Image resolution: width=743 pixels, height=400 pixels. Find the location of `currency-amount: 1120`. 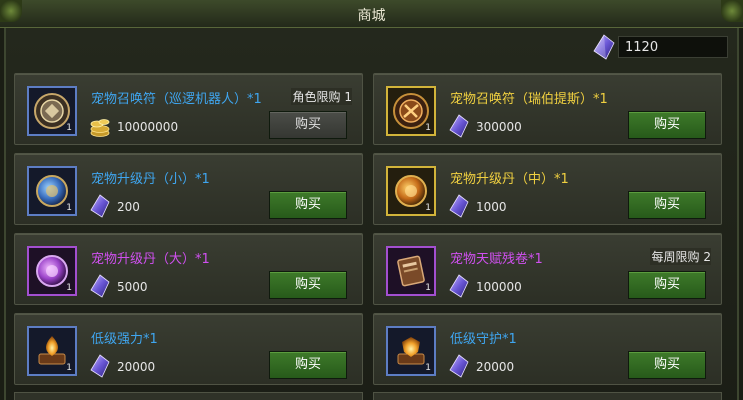

currency-amount: 1120 is located at coordinates (673, 47).